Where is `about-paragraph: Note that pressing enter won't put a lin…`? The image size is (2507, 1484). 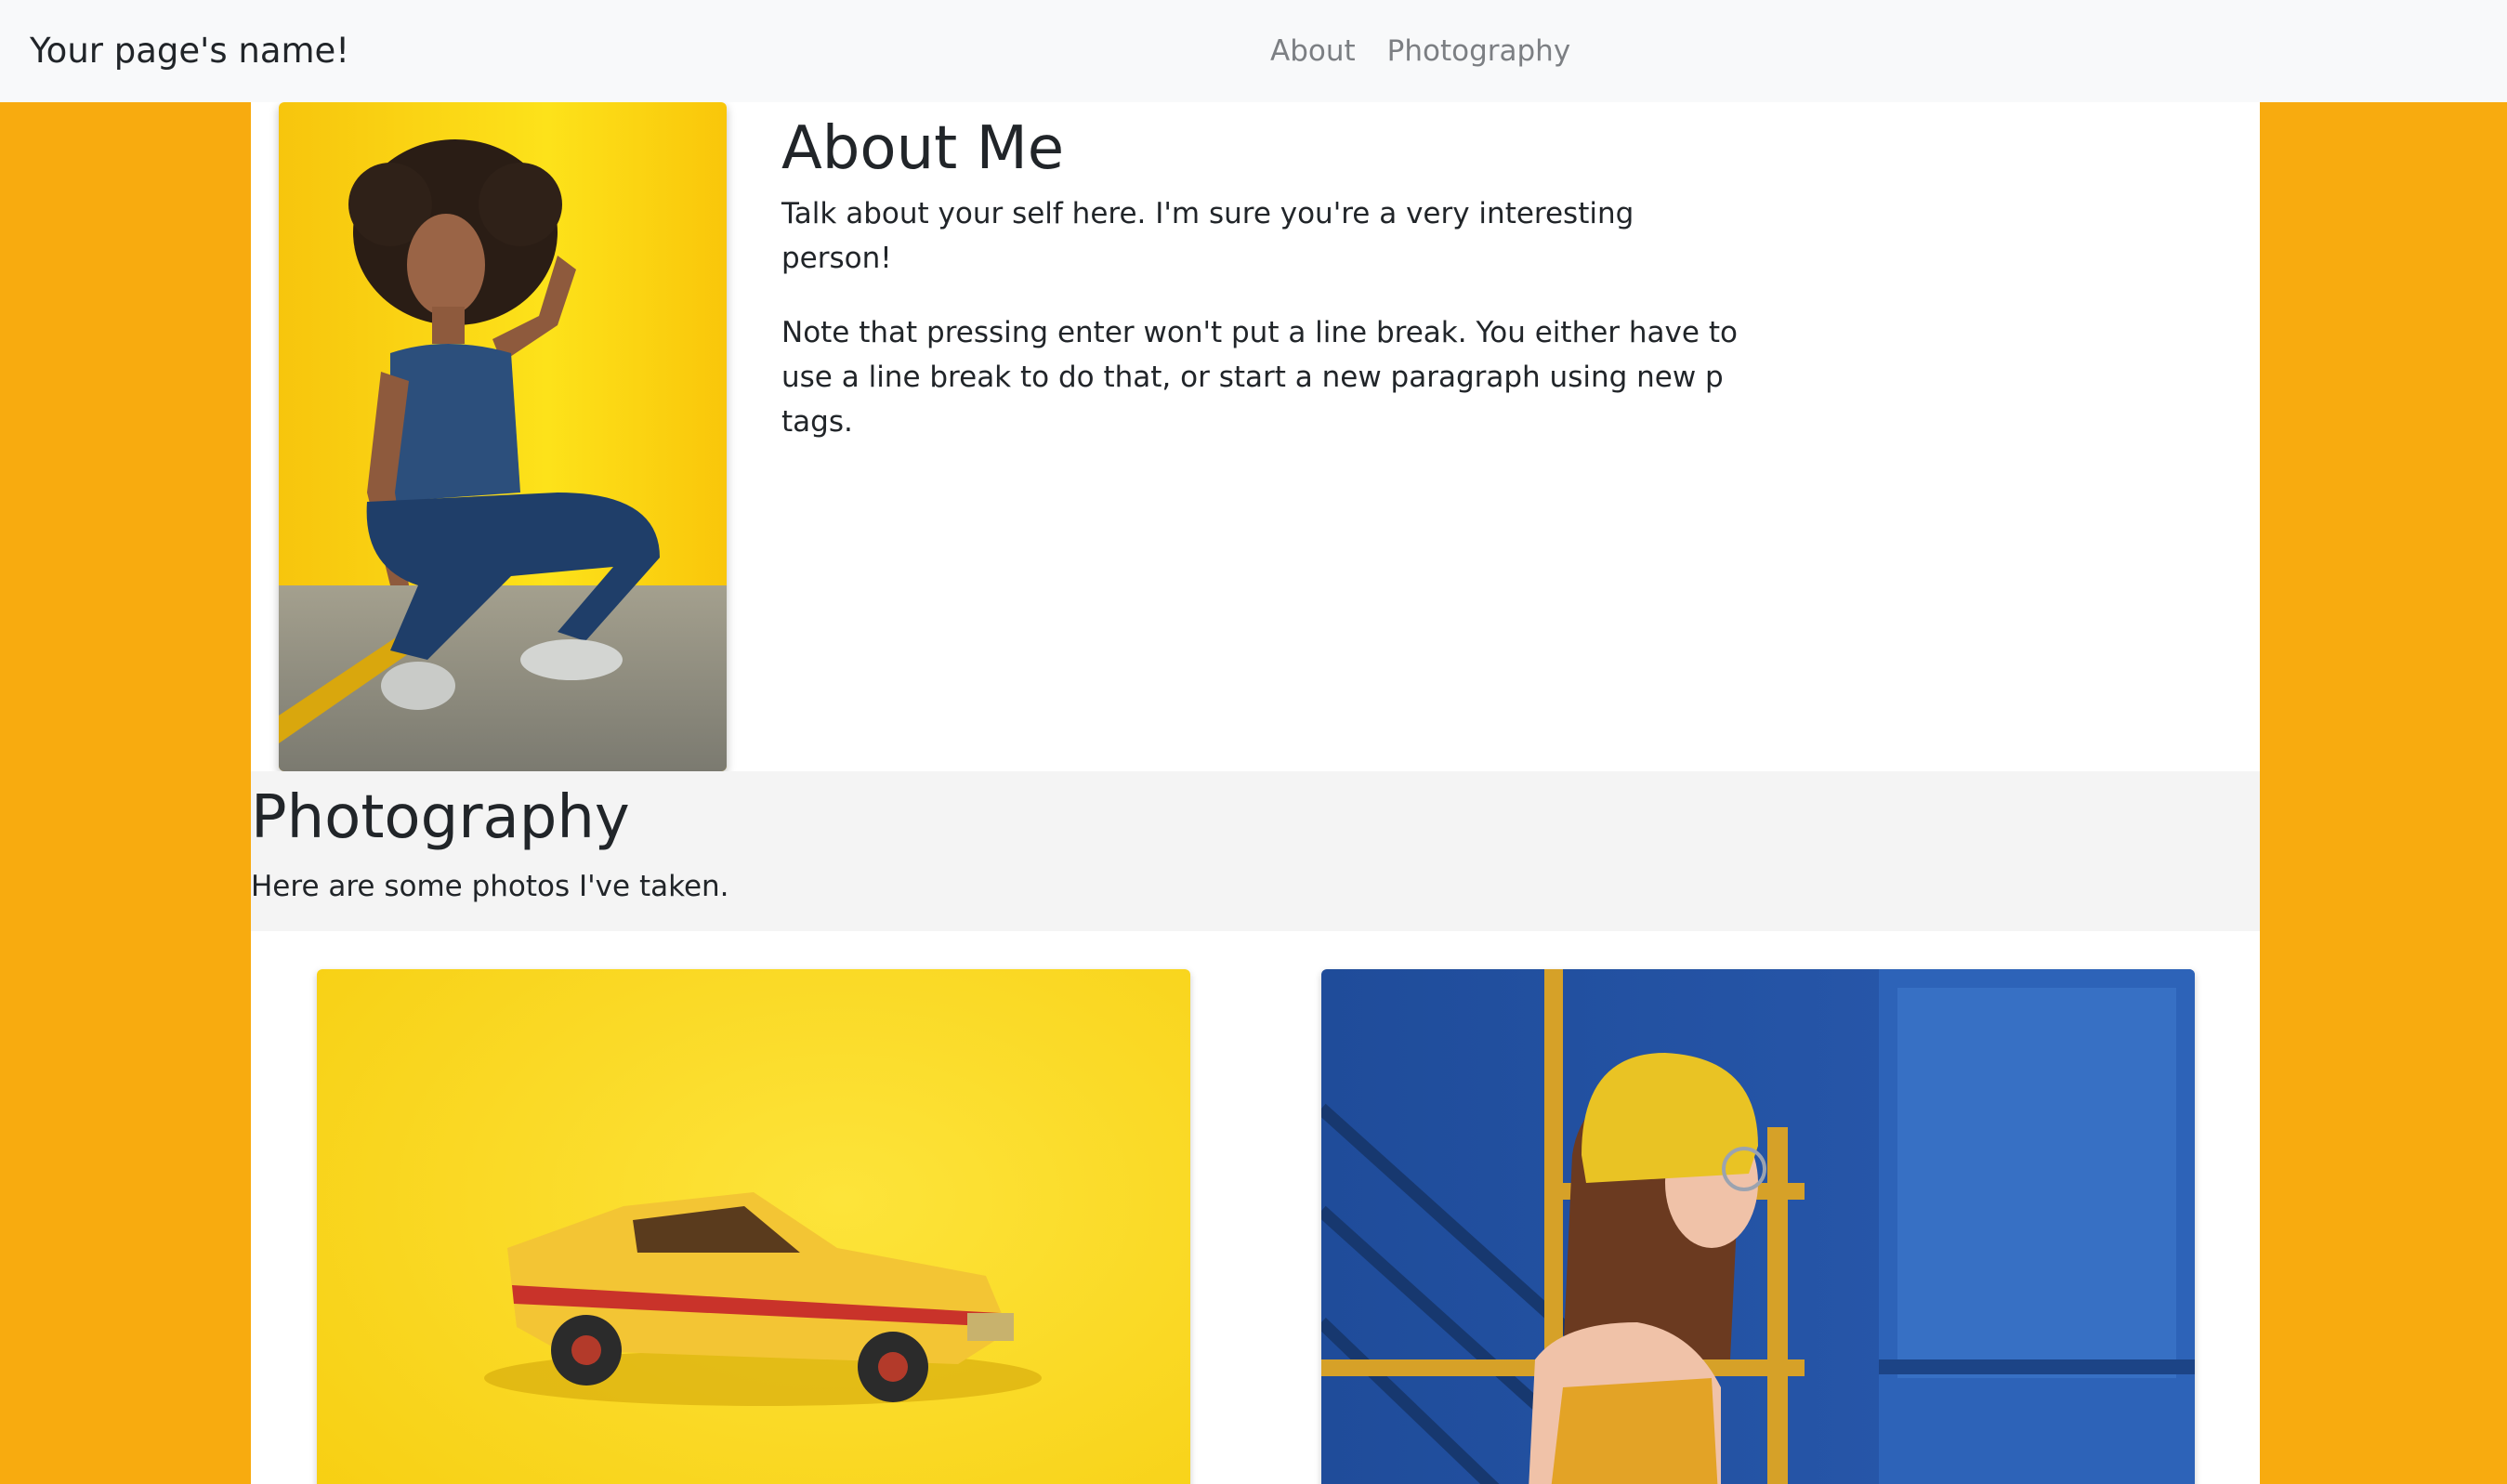 about-paragraph: Note that pressing enter won't put a lin… is located at coordinates (1259, 378).